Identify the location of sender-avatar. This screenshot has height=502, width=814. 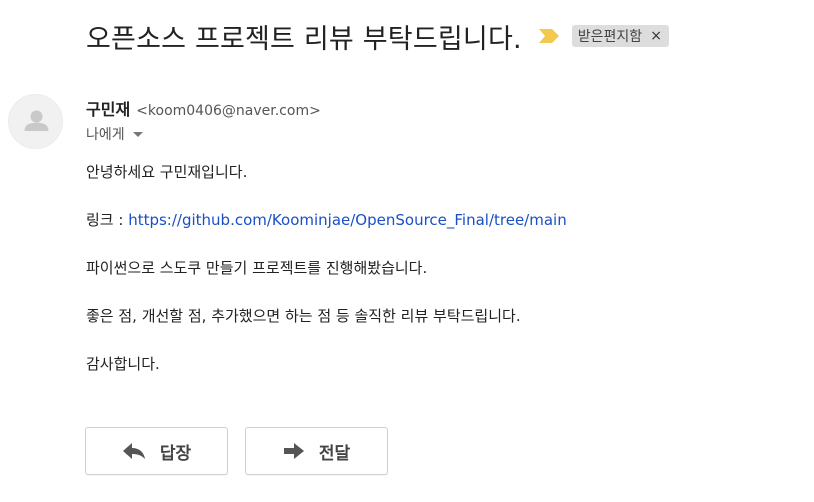
(35, 121).